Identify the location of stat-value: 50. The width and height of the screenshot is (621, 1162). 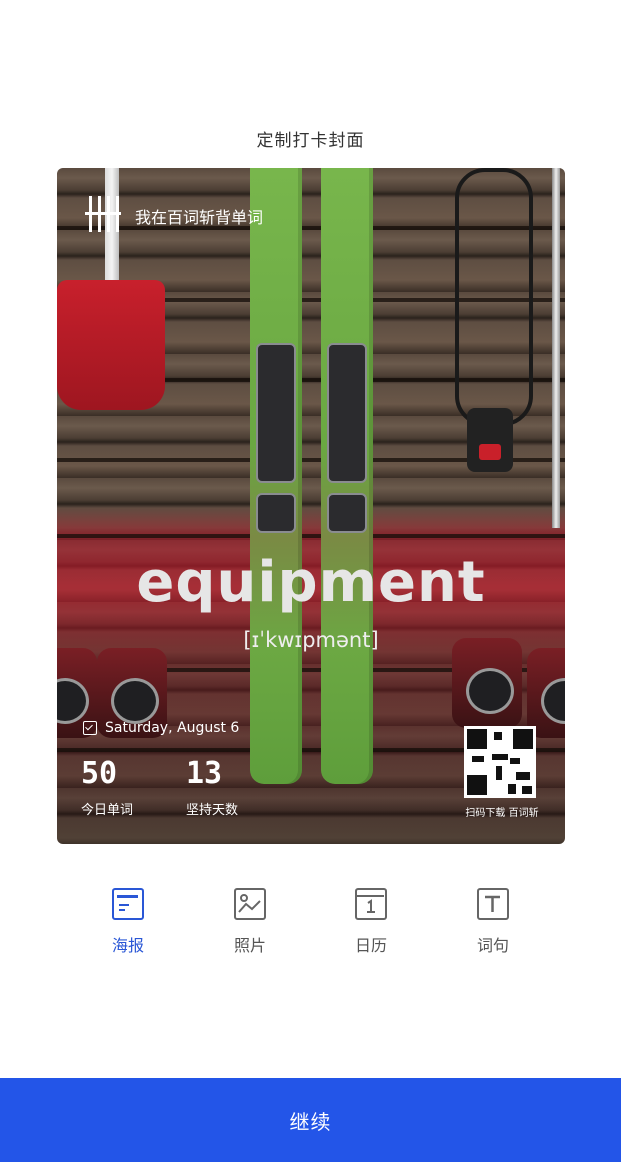
(99, 773).